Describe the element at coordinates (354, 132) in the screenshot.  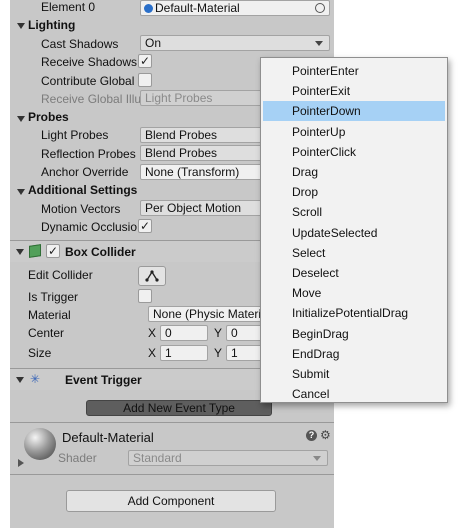
I see `menu-item-pointerup: PointerUp` at that location.